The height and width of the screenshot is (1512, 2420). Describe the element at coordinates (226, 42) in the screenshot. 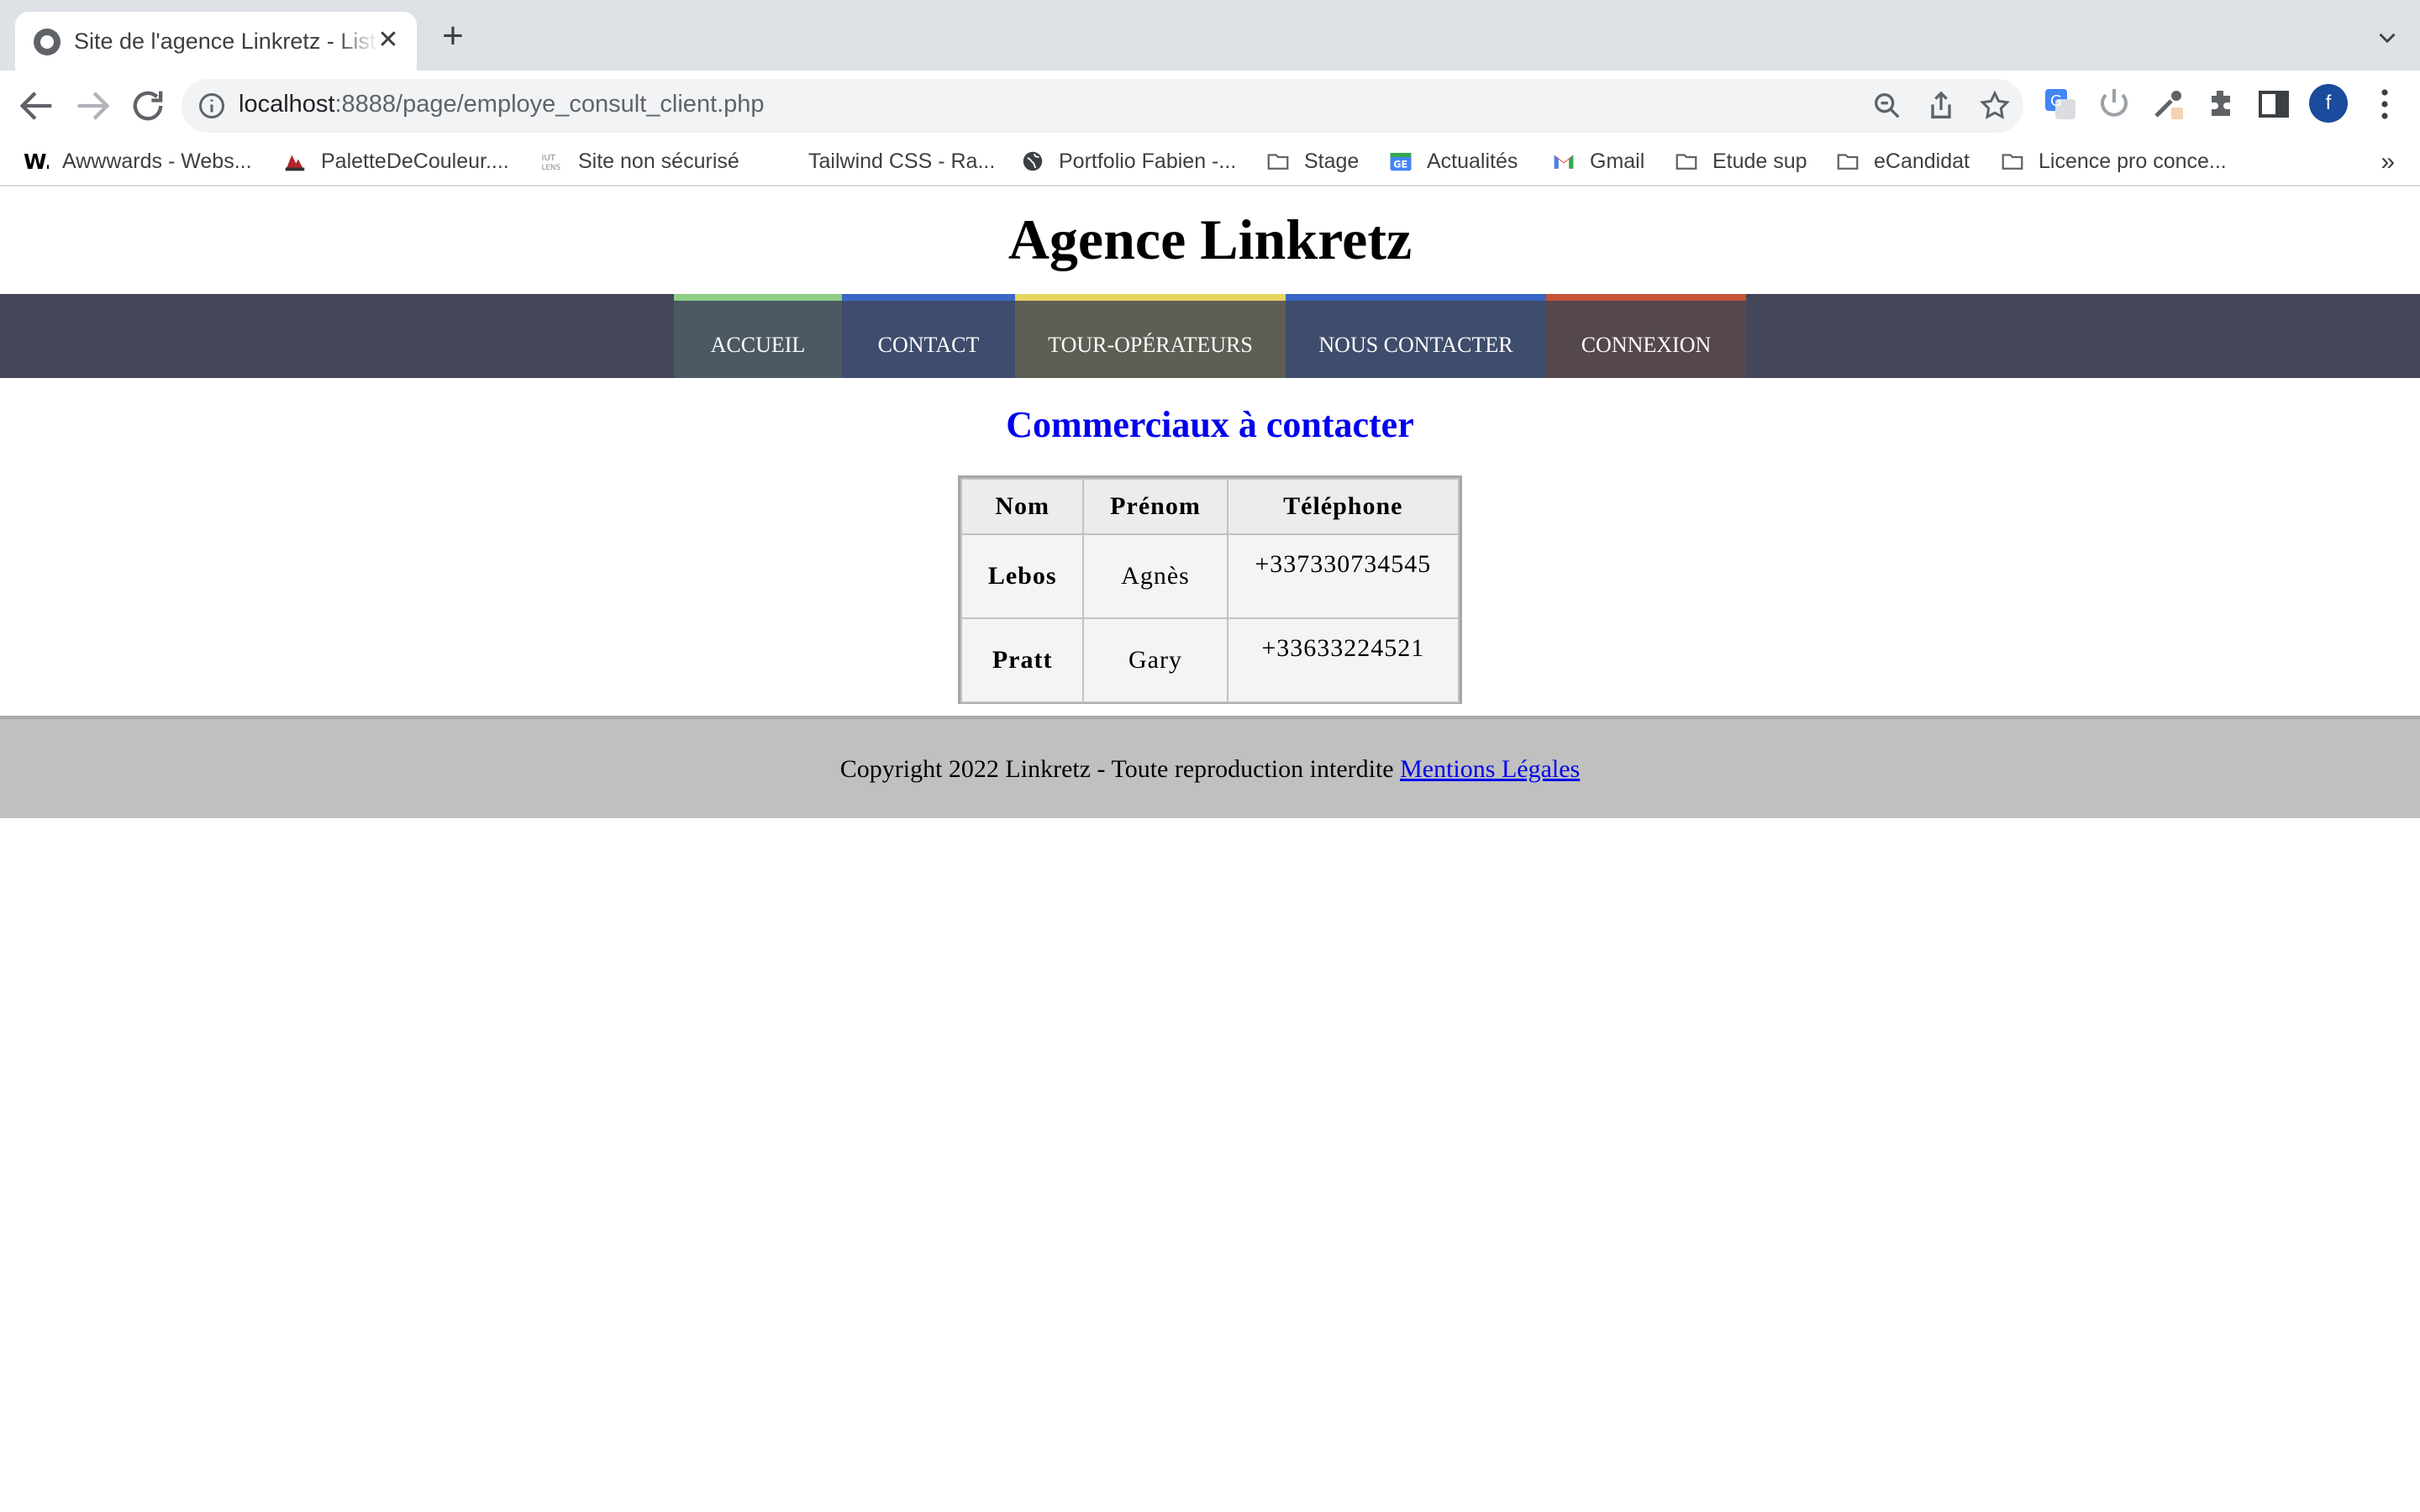

I see `tab-title: Site de l'agence Linkretz - Liste` at that location.